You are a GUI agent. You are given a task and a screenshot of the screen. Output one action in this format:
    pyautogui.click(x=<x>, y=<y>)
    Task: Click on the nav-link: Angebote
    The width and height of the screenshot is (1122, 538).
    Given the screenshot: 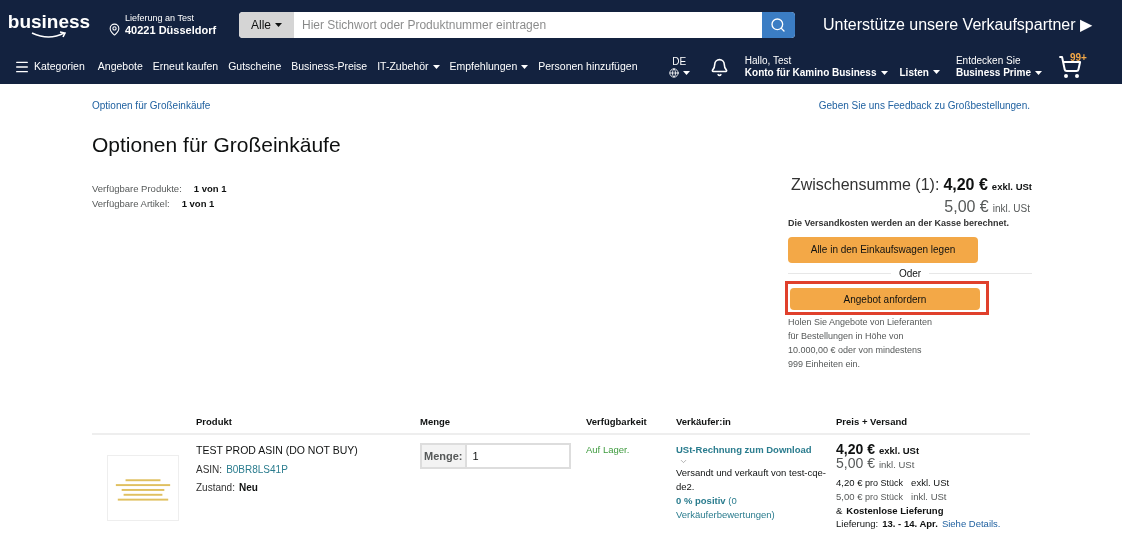 What is the action you would take?
    pyautogui.click(x=120, y=67)
    